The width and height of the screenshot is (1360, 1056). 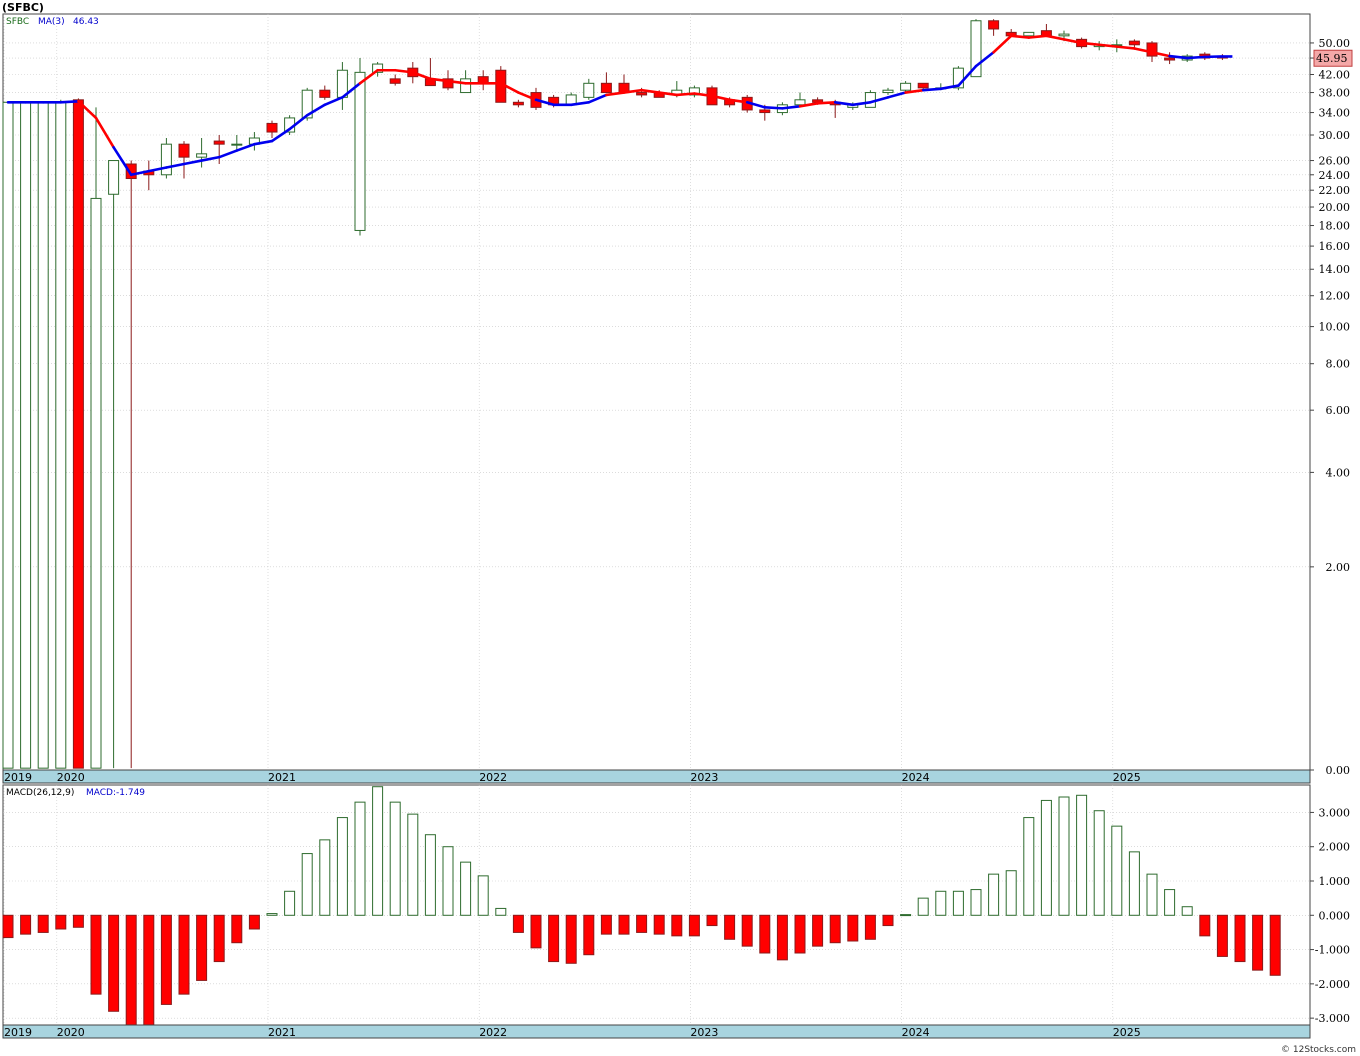 What do you see at coordinates (1127, 777) in the screenshot?
I see `price-year-label: 2025` at bounding box center [1127, 777].